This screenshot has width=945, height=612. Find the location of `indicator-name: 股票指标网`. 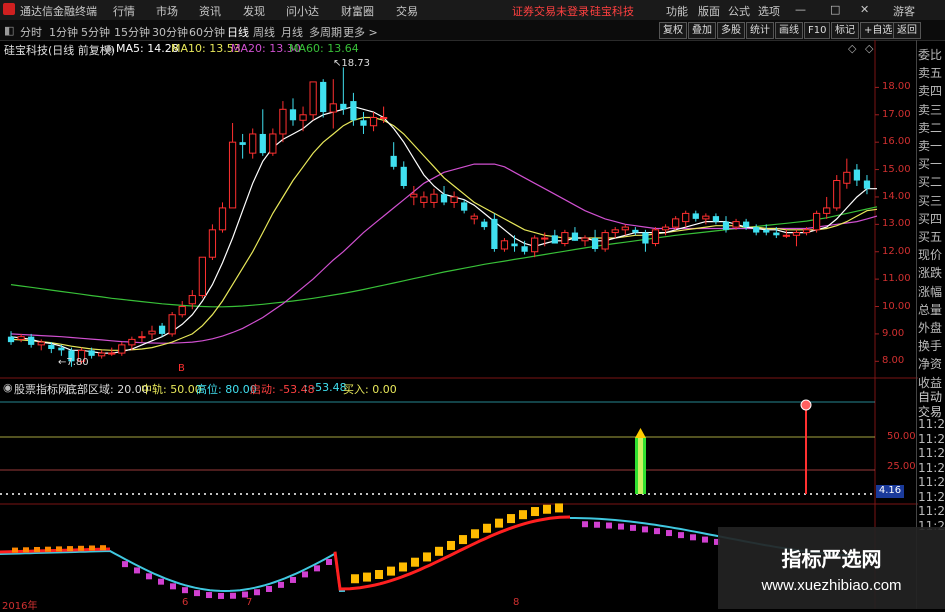

indicator-name: 股票指标网 is located at coordinates (41, 389).